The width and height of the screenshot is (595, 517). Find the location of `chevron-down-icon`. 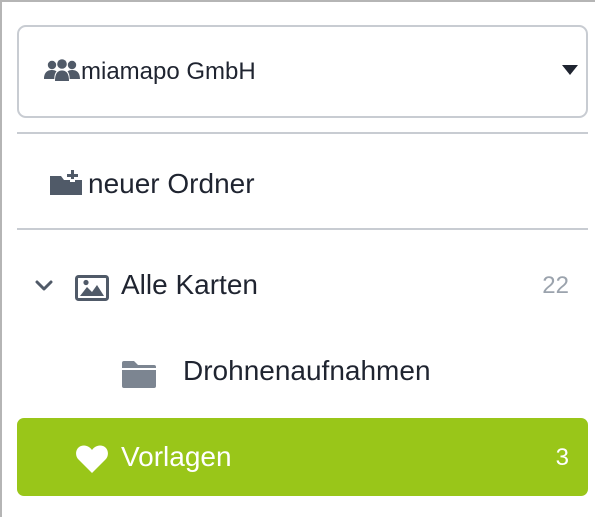

chevron-down-icon is located at coordinates (44, 286).